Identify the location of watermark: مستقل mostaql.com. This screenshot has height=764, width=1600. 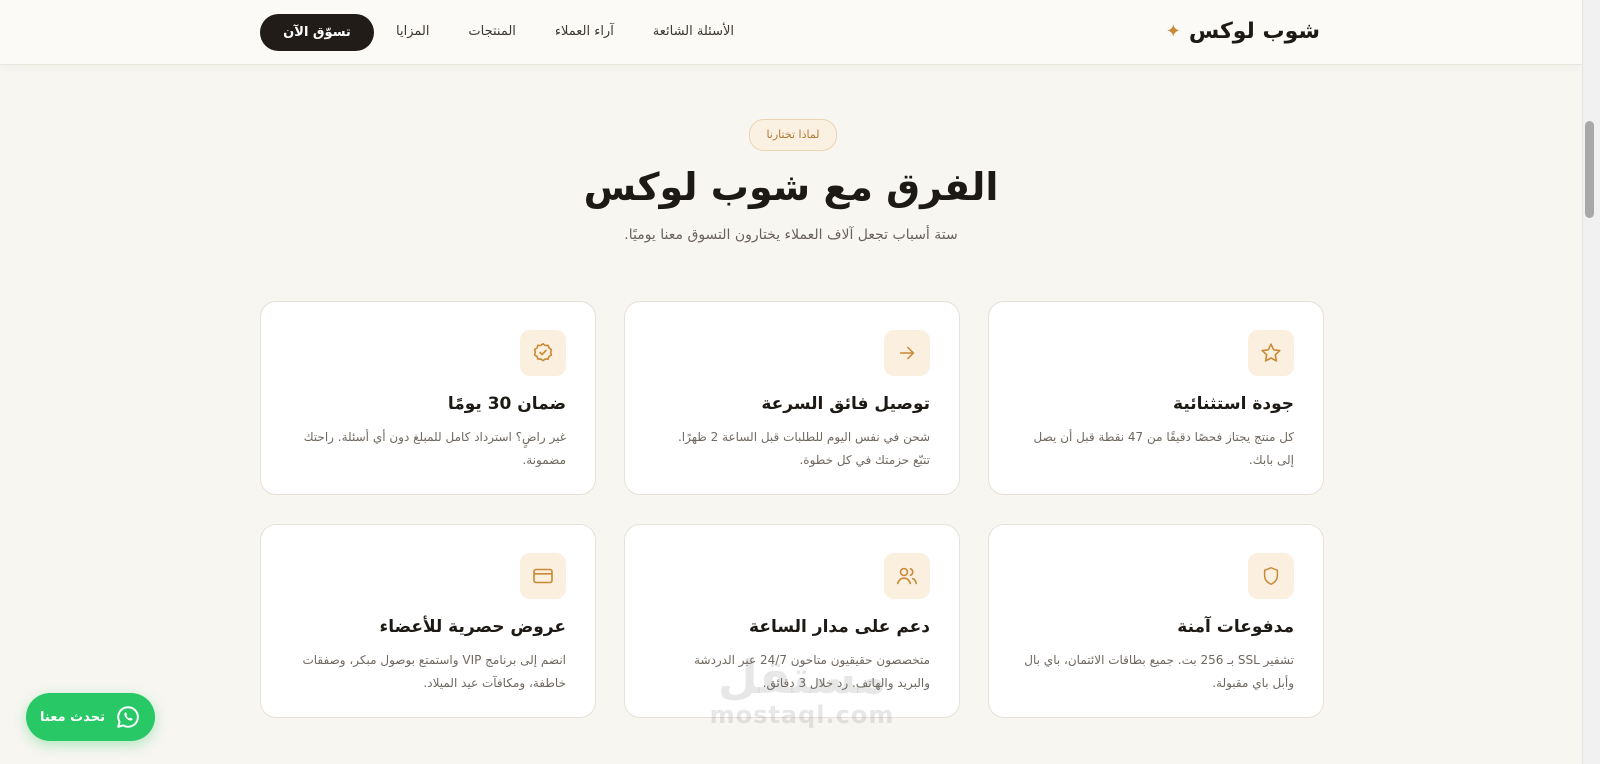
(802, 690).